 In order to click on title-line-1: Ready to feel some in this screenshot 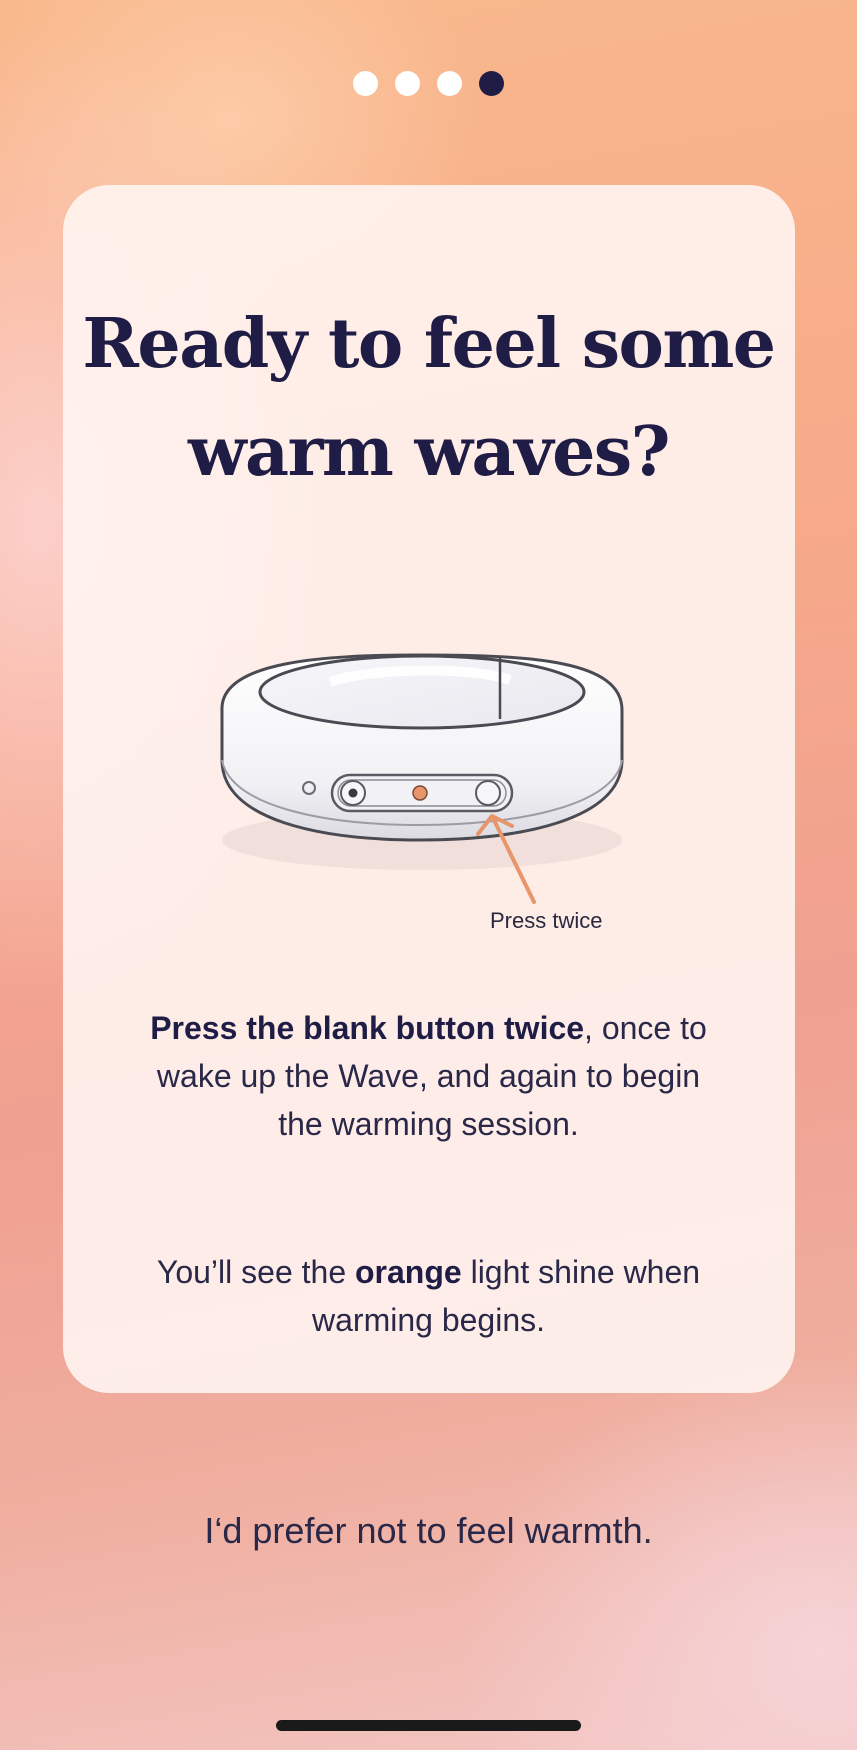, I will do `click(429, 344)`.